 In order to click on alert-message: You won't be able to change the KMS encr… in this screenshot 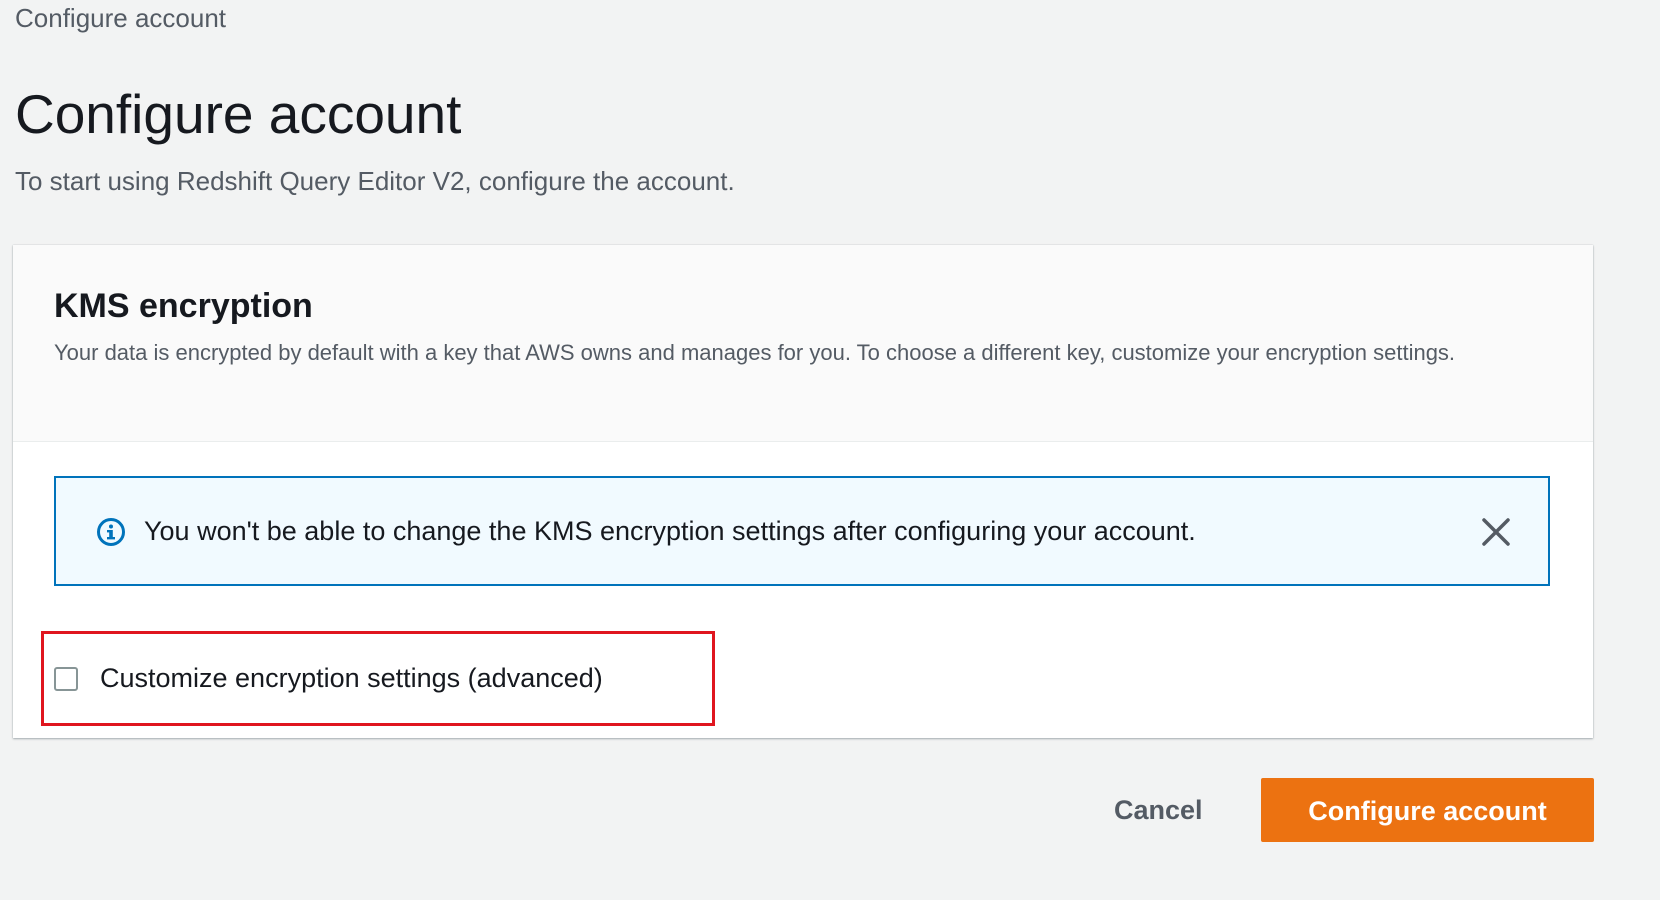, I will do `click(670, 531)`.